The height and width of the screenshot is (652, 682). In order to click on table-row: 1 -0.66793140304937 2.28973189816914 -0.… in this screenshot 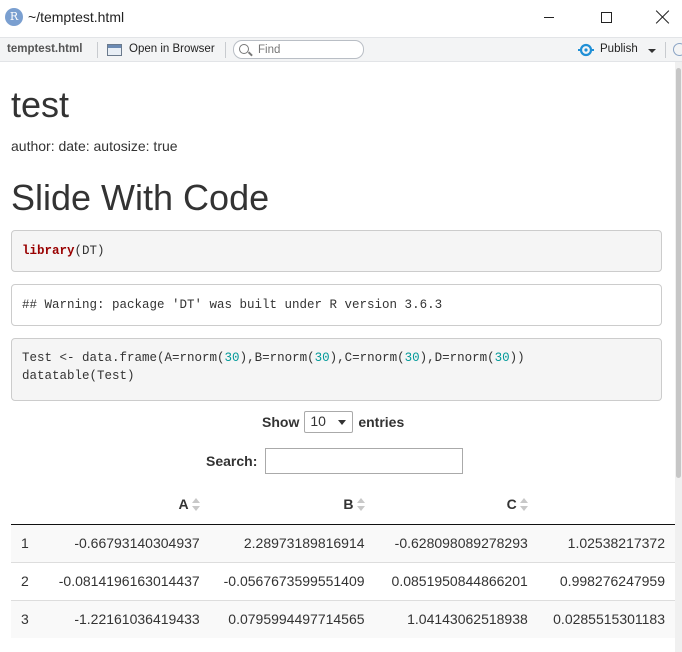, I will do `click(343, 542)`.